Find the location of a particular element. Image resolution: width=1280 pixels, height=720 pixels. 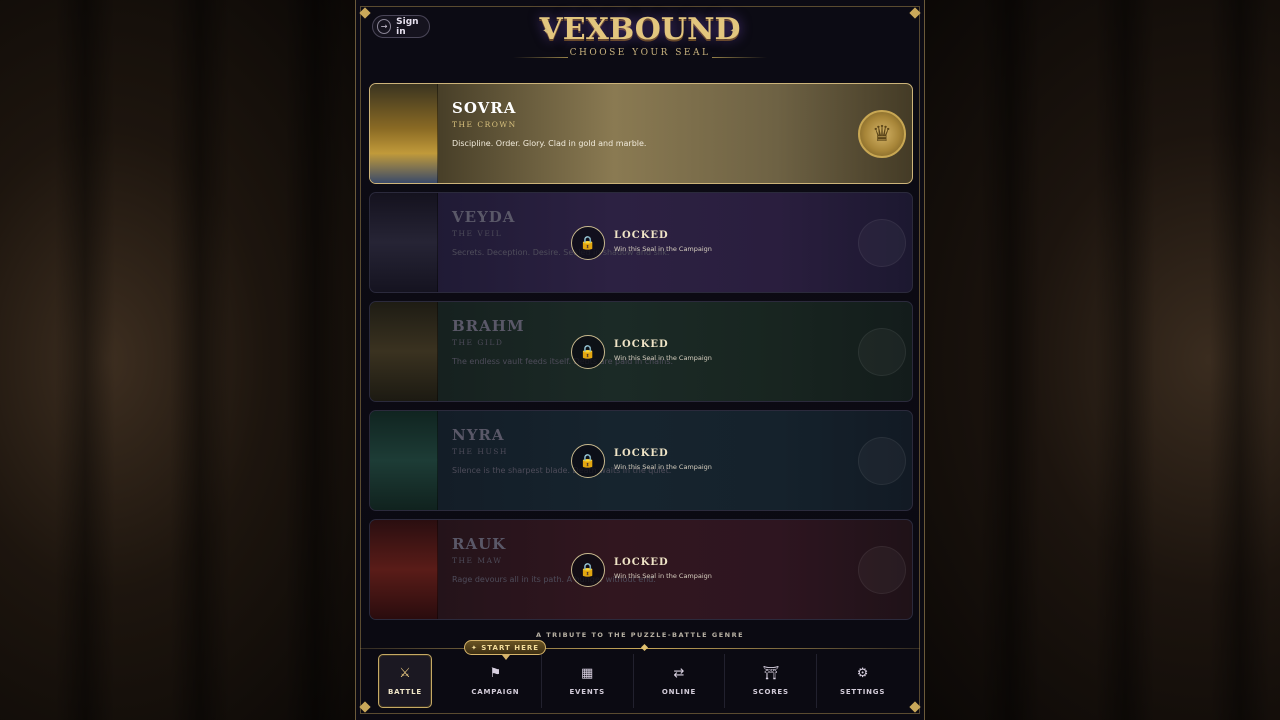

seal-epithet: THE HUSH is located at coordinates (480, 451).